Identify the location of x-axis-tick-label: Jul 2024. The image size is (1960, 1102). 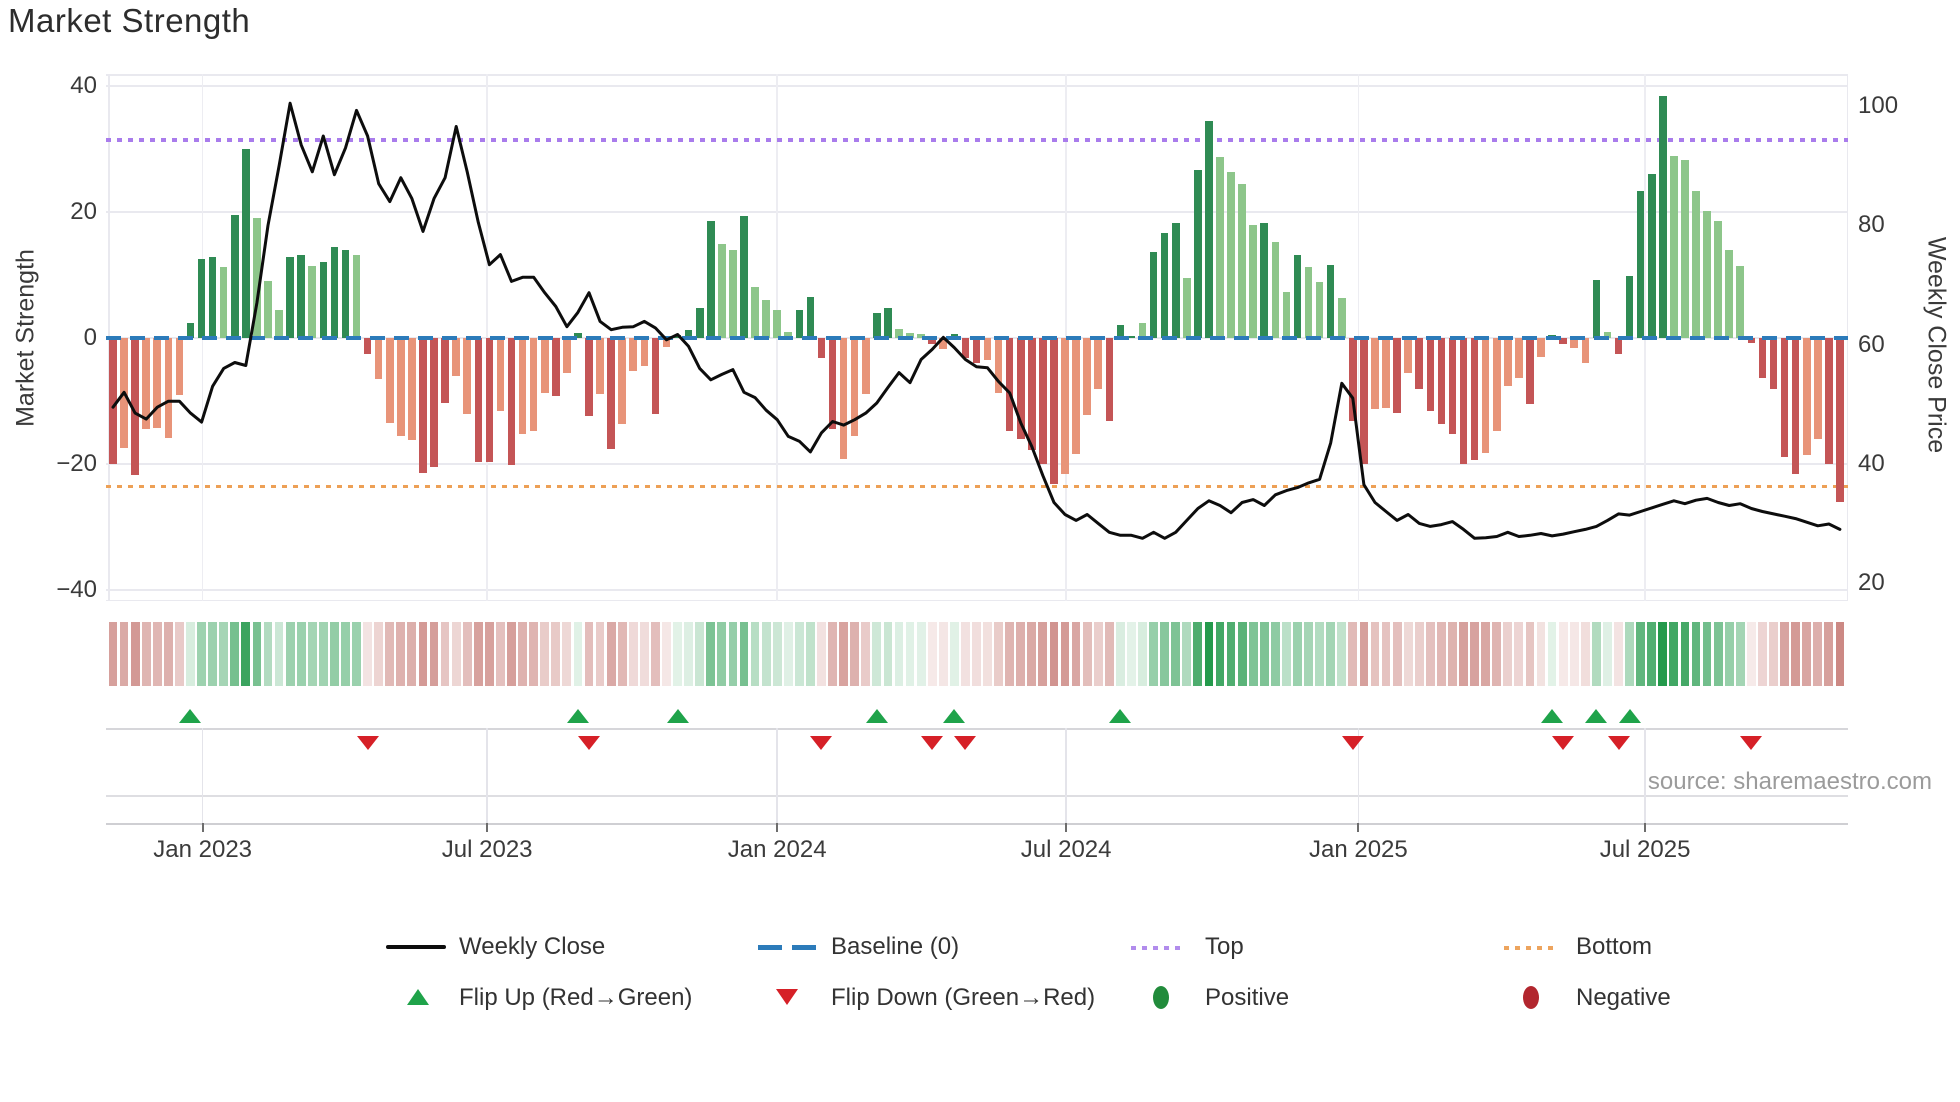
(1066, 849).